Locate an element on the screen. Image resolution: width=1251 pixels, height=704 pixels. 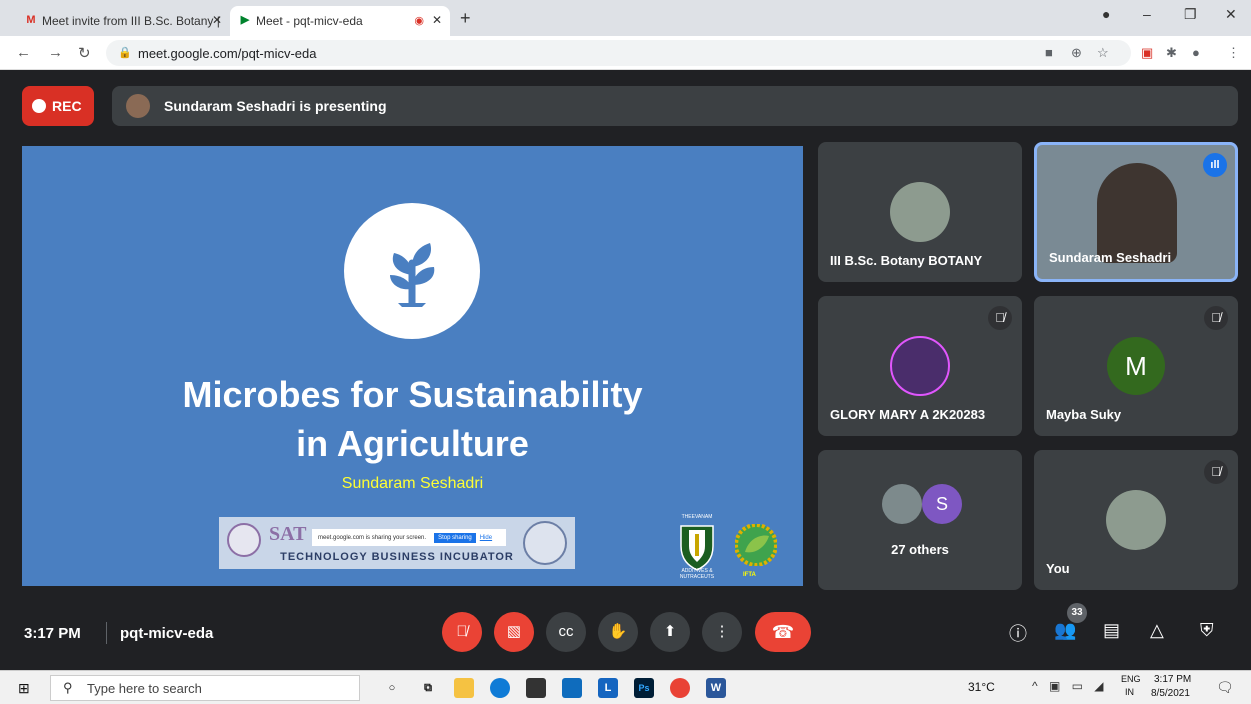
participant-tile: 🎙̸ M Mayba Suky is located at coordinates (1136, 366).